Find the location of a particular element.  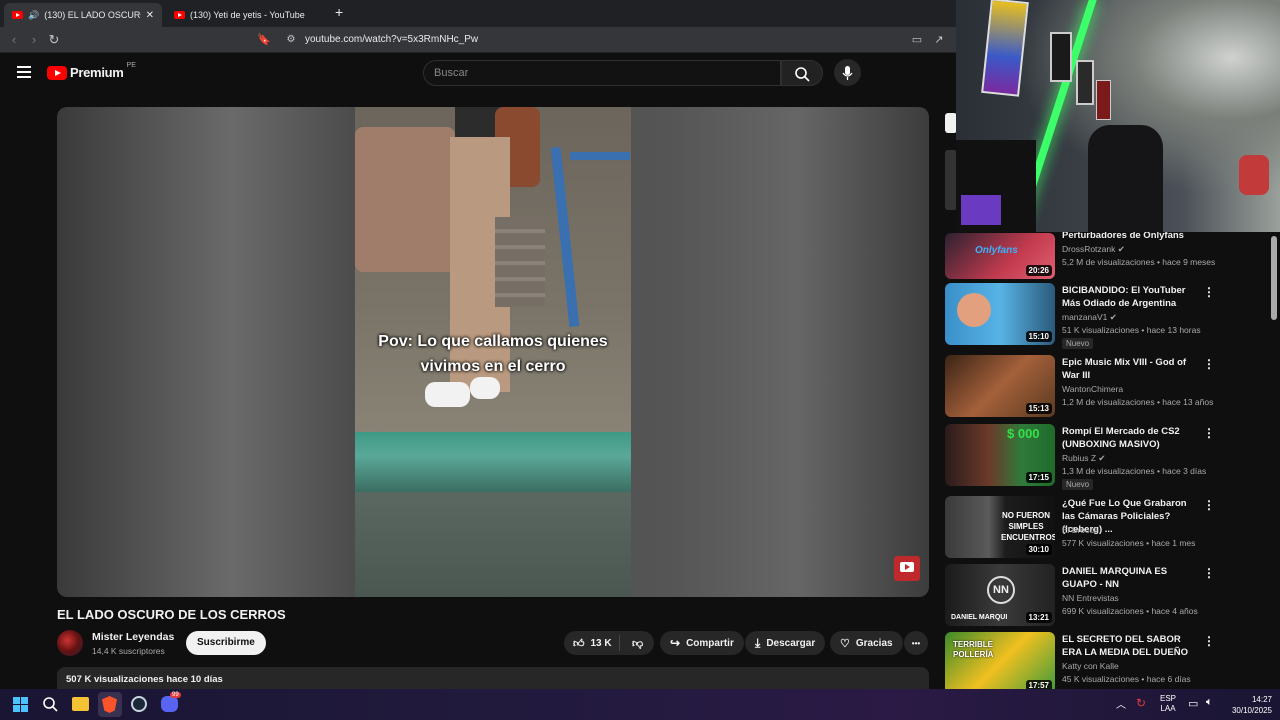

clock-date: 30/10/2025 is located at coordinates (1251, 710).